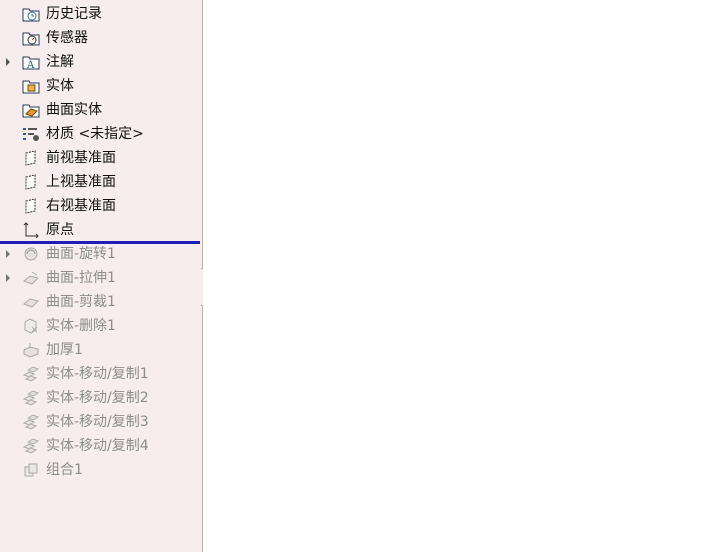 The image size is (712, 552). Describe the element at coordinates (81, 278) in the screenshot. I see `tree-item-label: 曲面-拉伸1` at that location.